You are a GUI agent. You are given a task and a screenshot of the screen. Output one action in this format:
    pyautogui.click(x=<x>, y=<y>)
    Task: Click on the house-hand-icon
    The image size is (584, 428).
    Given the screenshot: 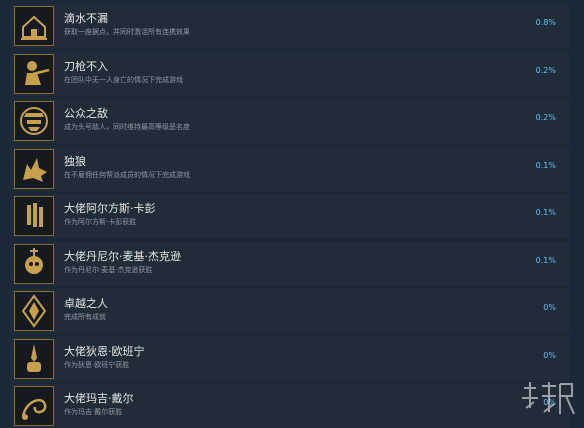 What is the action you would take?
    pyautogui.click(x=34, y=26)
    